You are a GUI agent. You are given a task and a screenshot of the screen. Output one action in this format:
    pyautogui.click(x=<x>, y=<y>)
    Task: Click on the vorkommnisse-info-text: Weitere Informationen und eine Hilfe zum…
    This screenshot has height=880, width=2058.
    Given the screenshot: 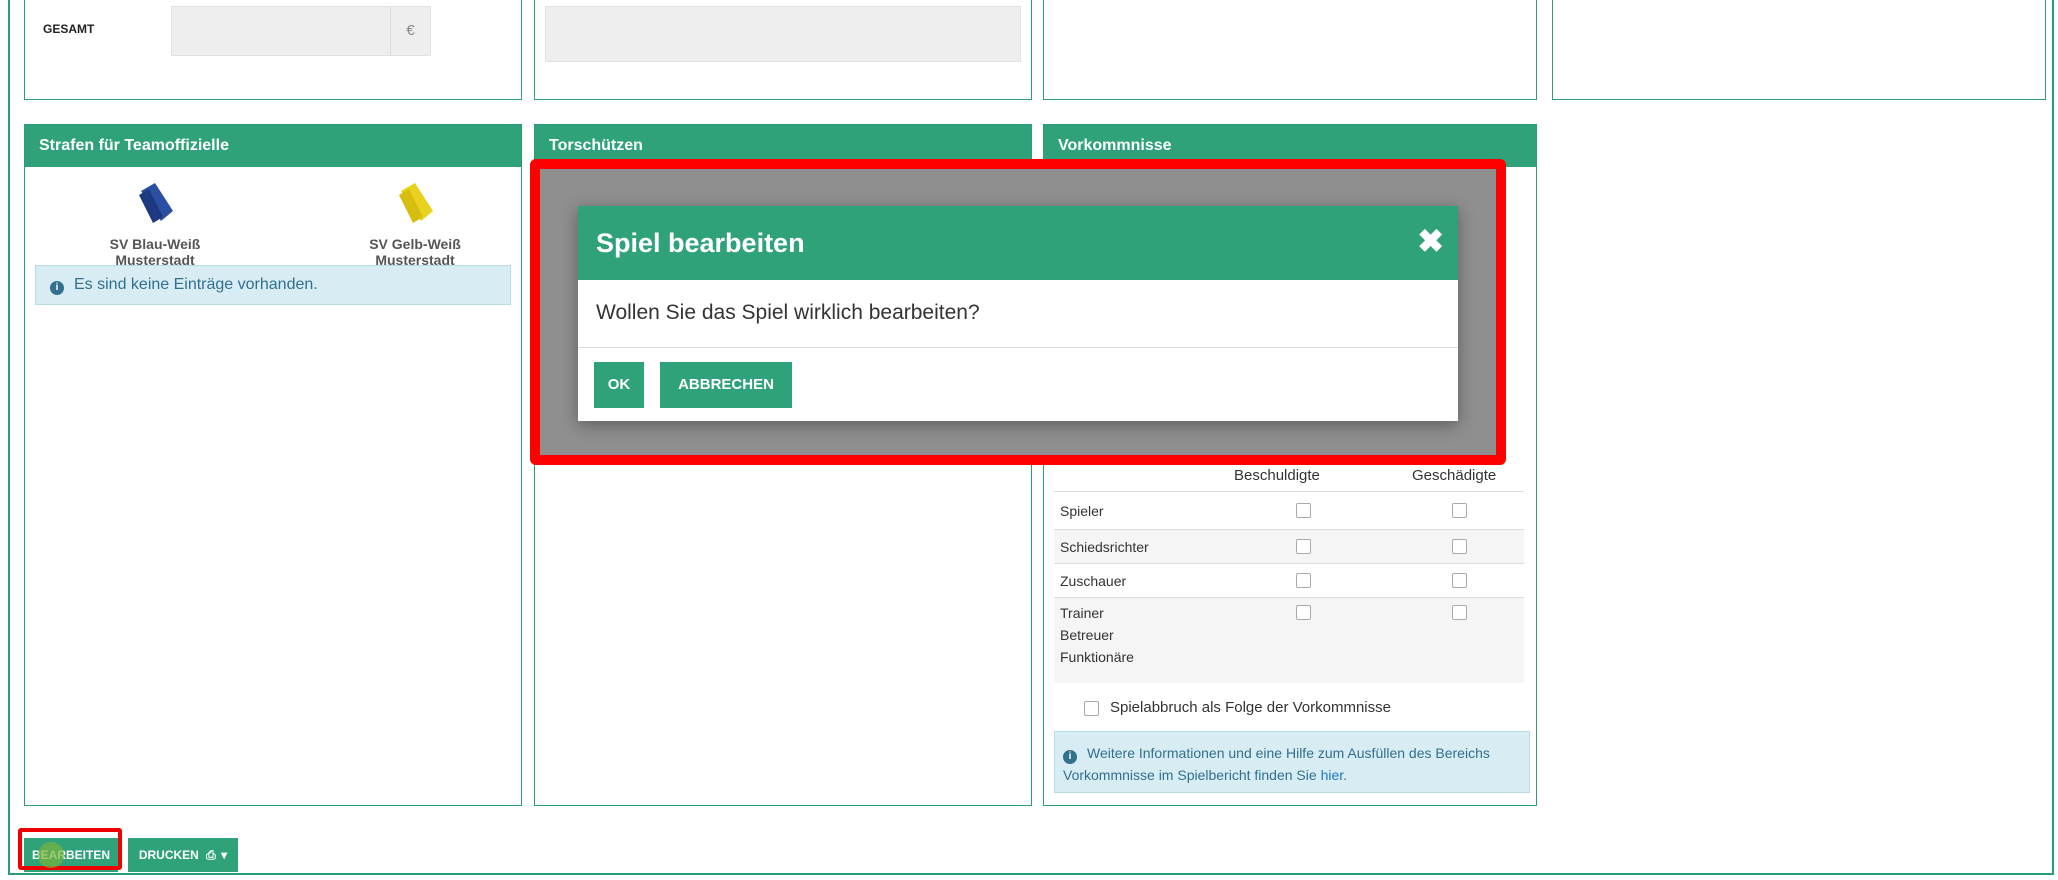 What is the action you would take?
    pyautogui.click(x=1276, y=764)
    